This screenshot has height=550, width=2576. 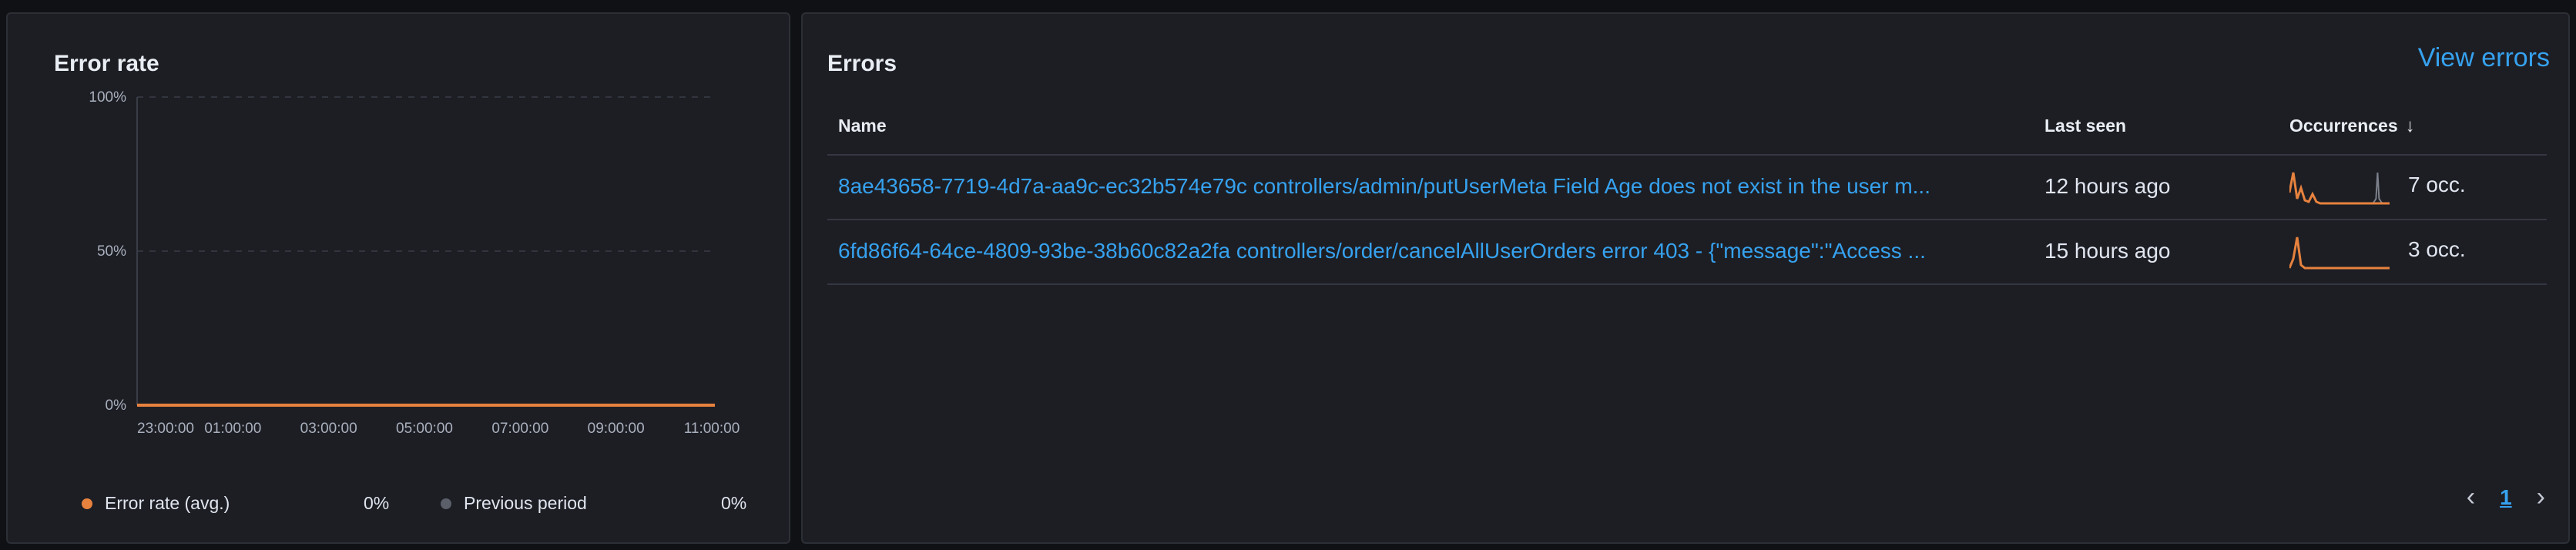 I want to click on errors-title: Errors, so click(x=862, y=63).